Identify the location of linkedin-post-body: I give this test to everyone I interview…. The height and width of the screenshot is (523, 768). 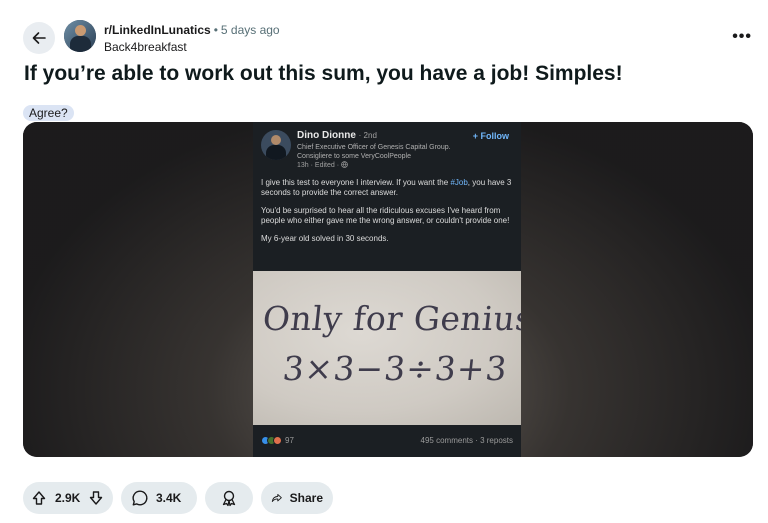
(388, 215).